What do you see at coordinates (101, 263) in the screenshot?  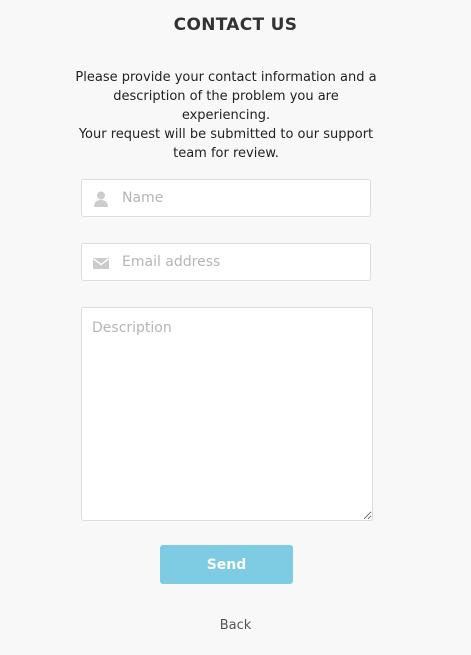 I see `envelope-icon` at bounding box center [101, 263].